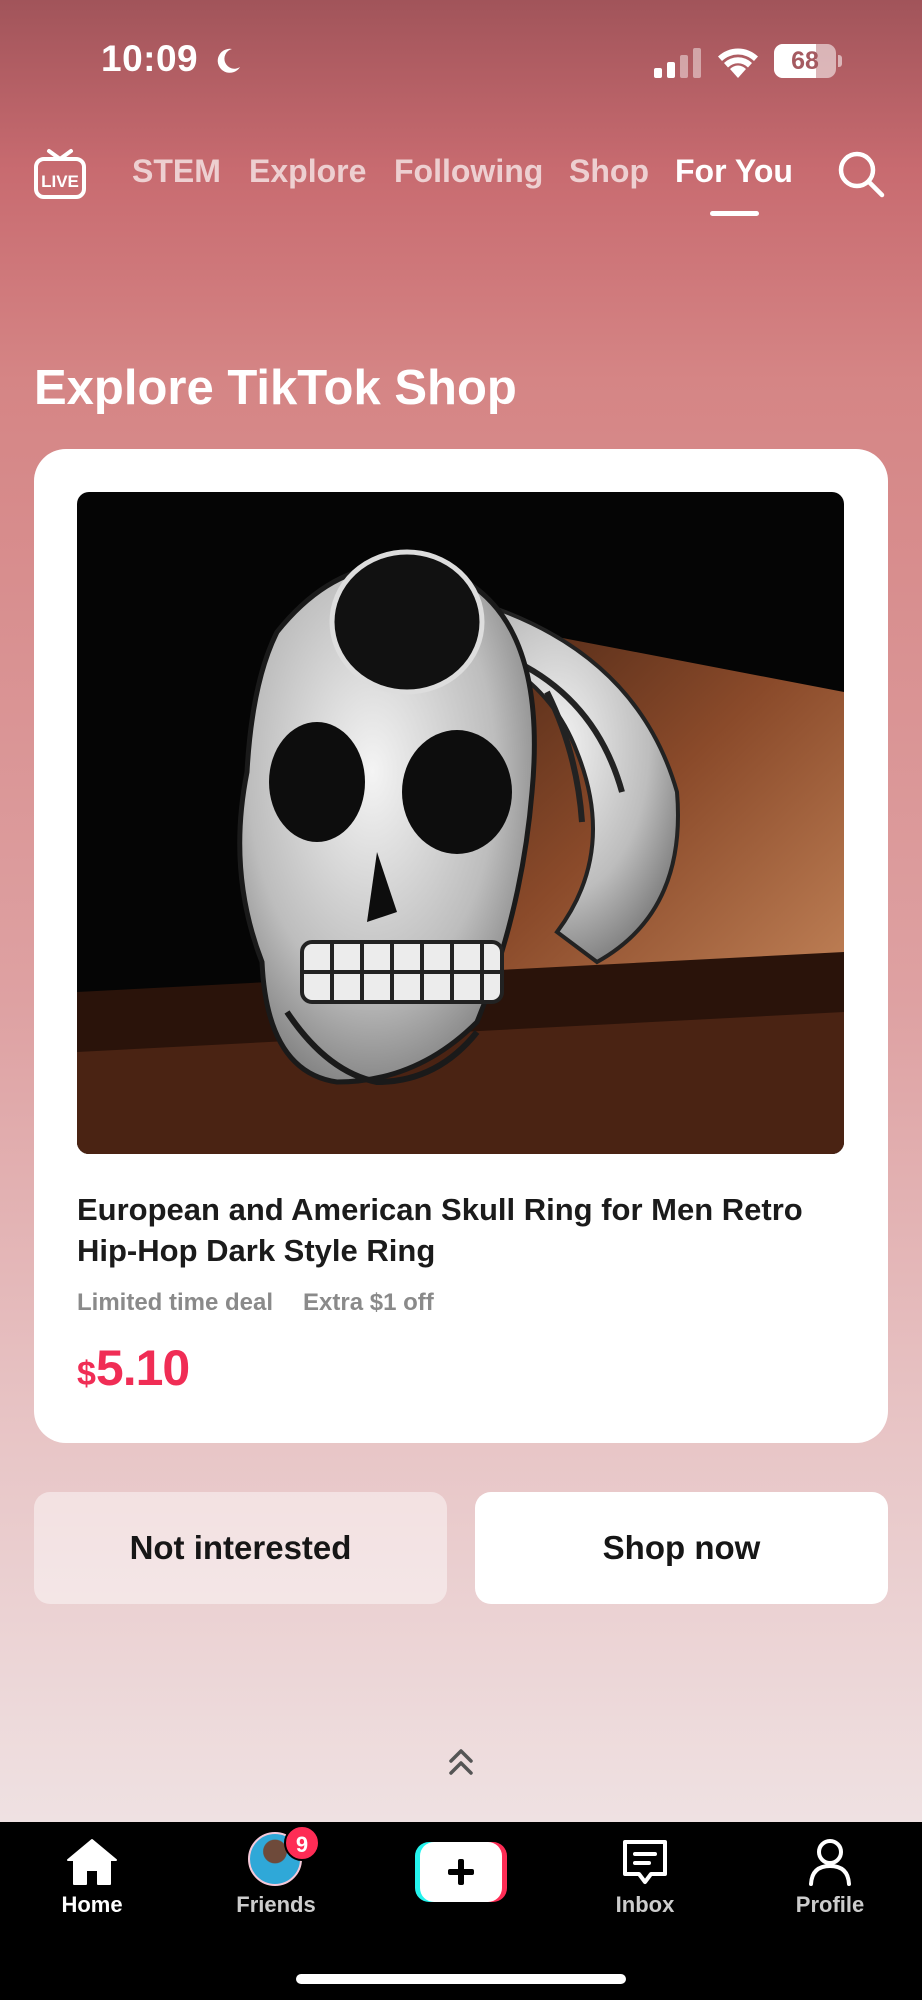 Image resolution: width=922 pixels, height=2000 pixels. What do you see at coordinates (681, 1548) in the screenshot?
I see `shop-now-button: Shop now` at bounding box center [681, 1548].